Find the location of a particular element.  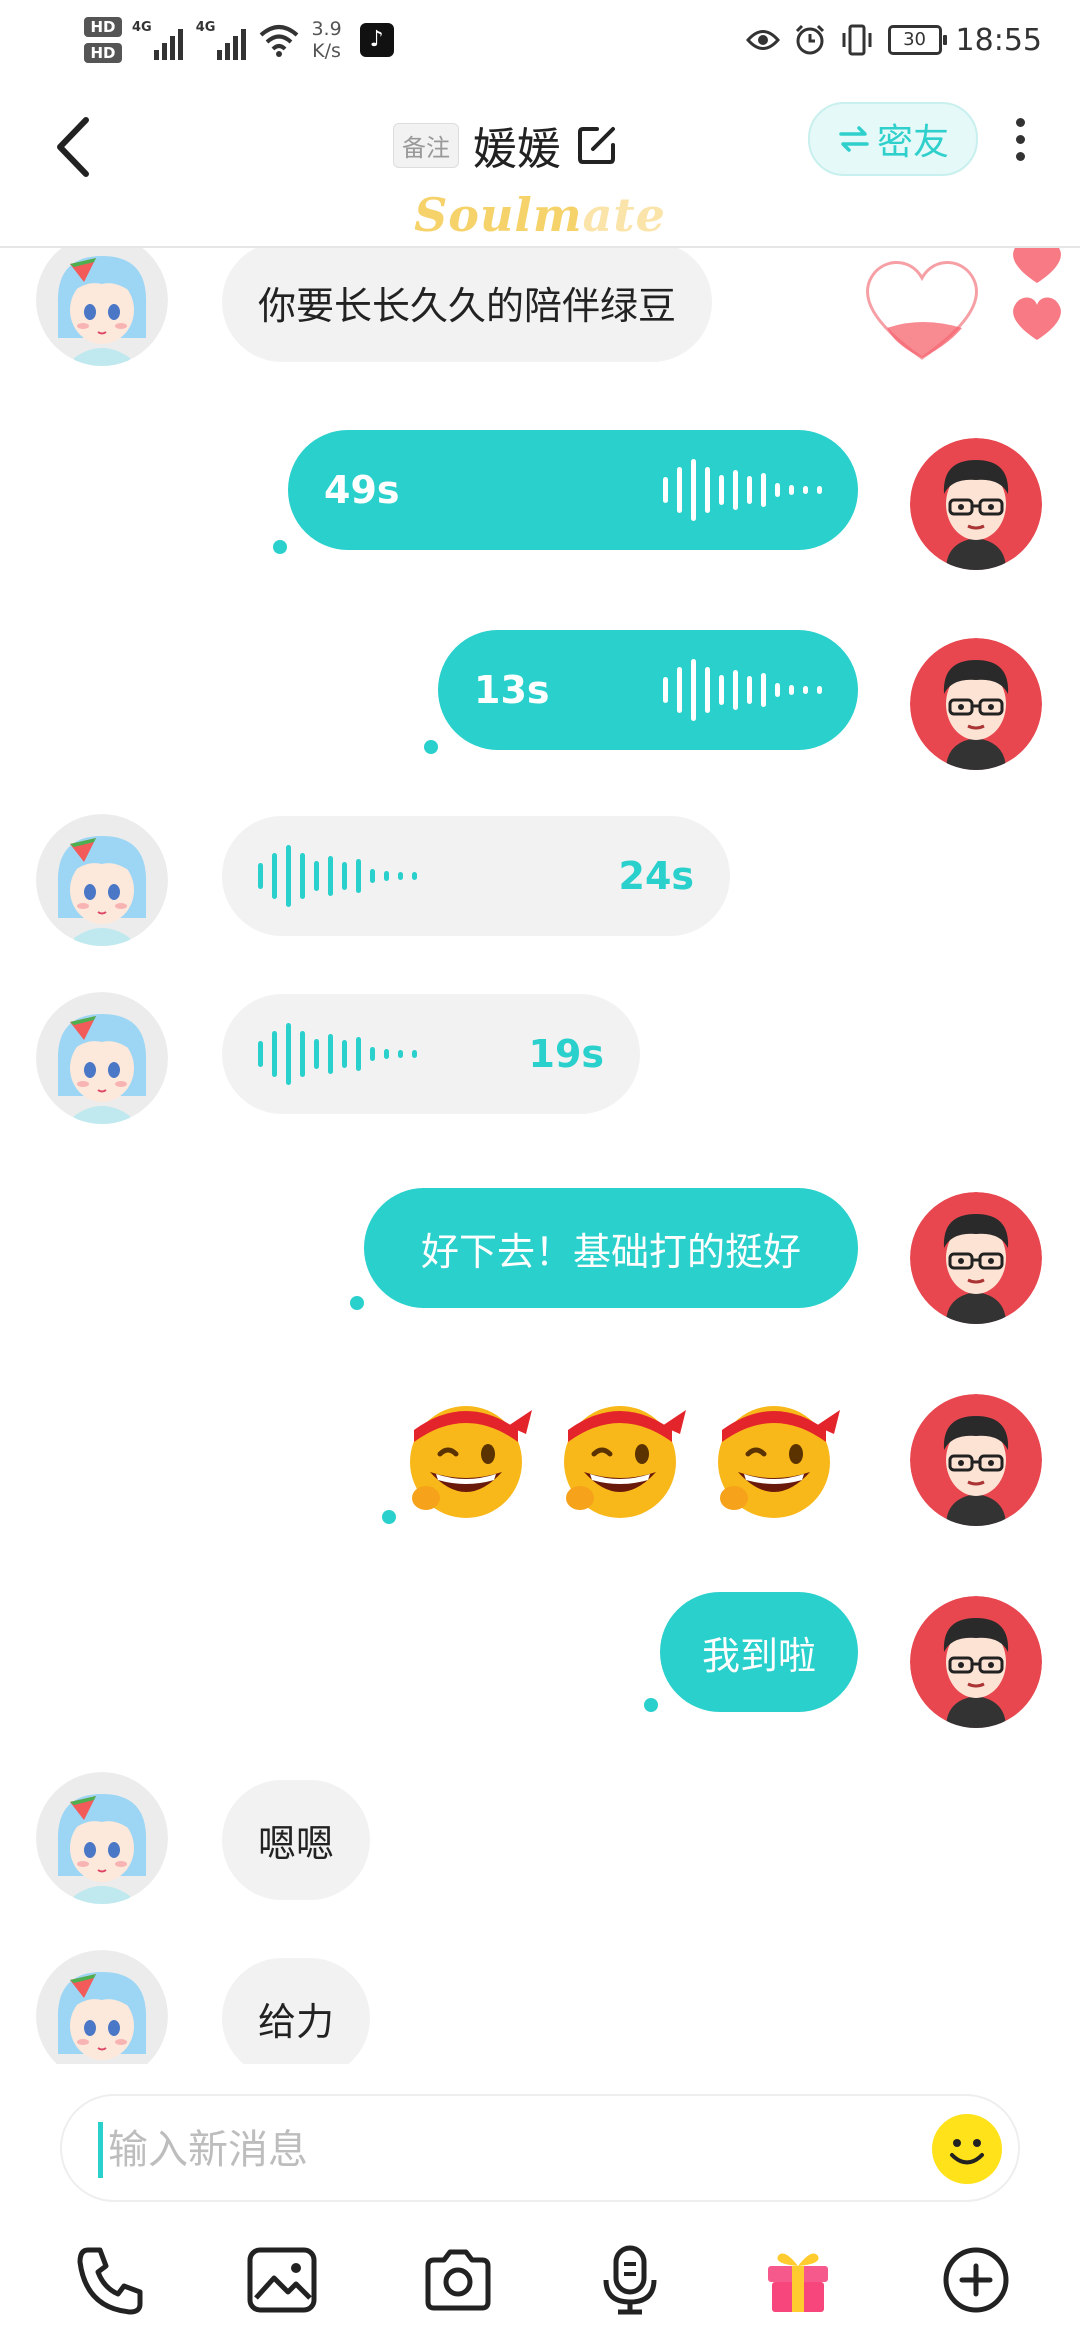

chat-toolbar is located at coordinates (540, 2275).